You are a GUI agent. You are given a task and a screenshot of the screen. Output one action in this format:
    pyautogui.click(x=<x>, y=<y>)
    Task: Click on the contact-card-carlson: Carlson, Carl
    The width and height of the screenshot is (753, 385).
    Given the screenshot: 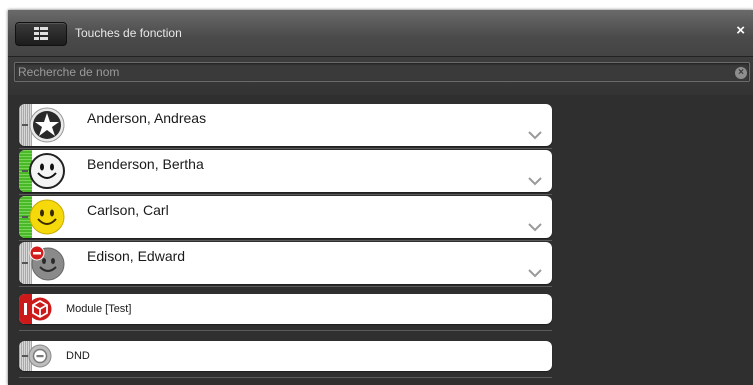 What is the action you would take?
    pyautogui.click(x=285, y=217)
    